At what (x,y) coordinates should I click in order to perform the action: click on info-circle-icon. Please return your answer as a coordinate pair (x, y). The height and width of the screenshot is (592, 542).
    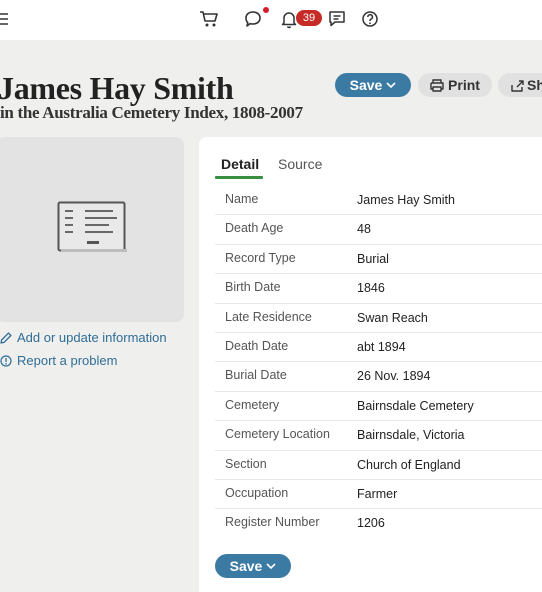
    Looking at the image, I should click on (6, 360).